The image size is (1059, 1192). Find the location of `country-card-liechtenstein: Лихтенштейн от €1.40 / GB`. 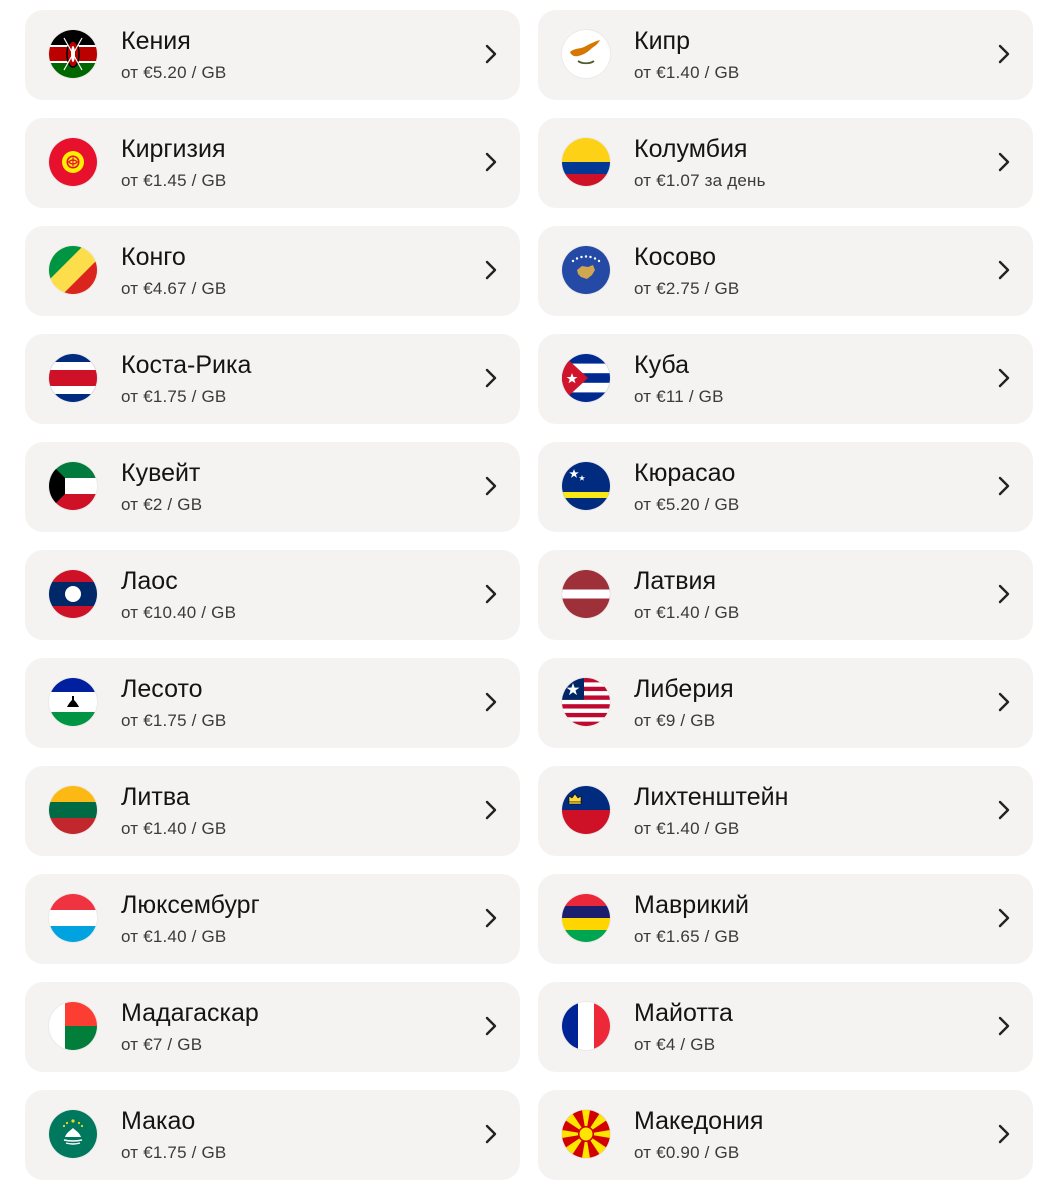

country-card-liechtenstein: Лихтенштейн от €1.40 / GB is located at coordinates (785, 811).